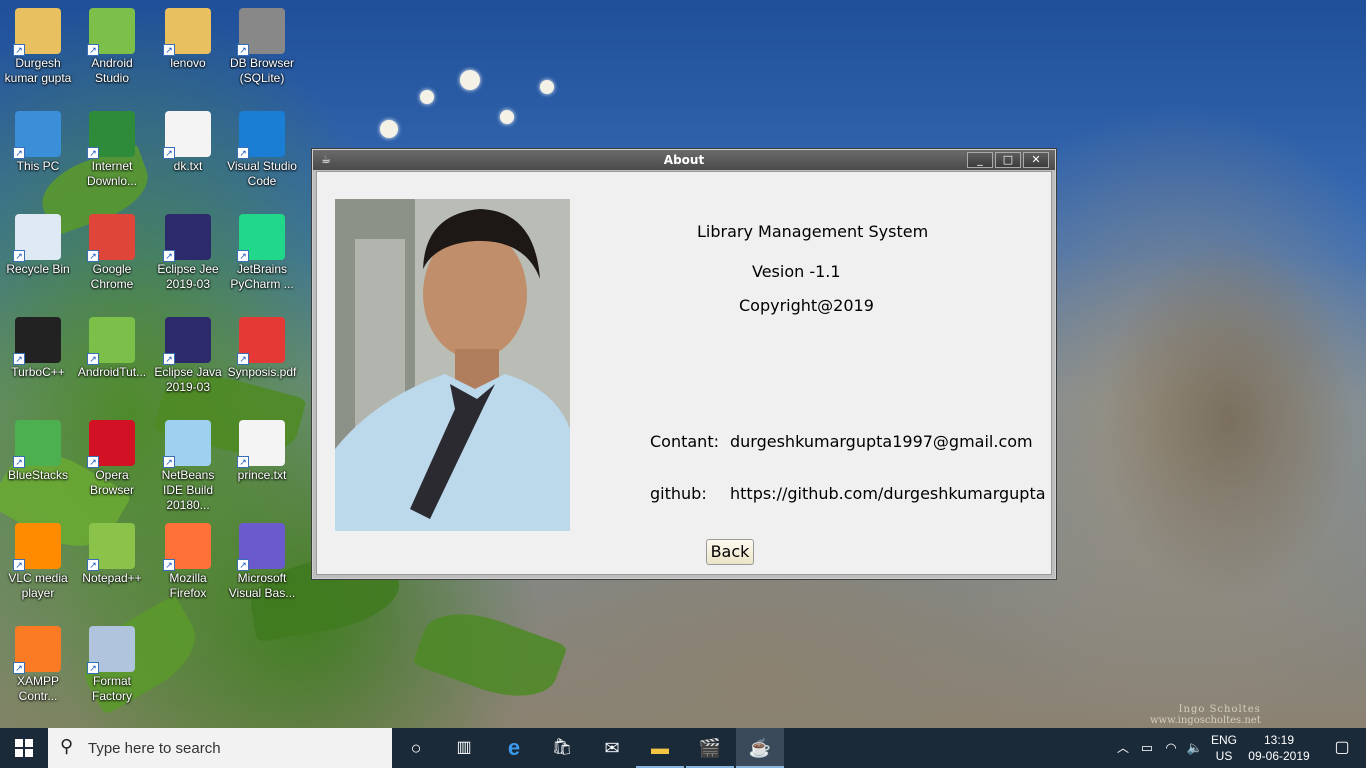  I want to click on close-icon: ✕, so click(1036, 159).